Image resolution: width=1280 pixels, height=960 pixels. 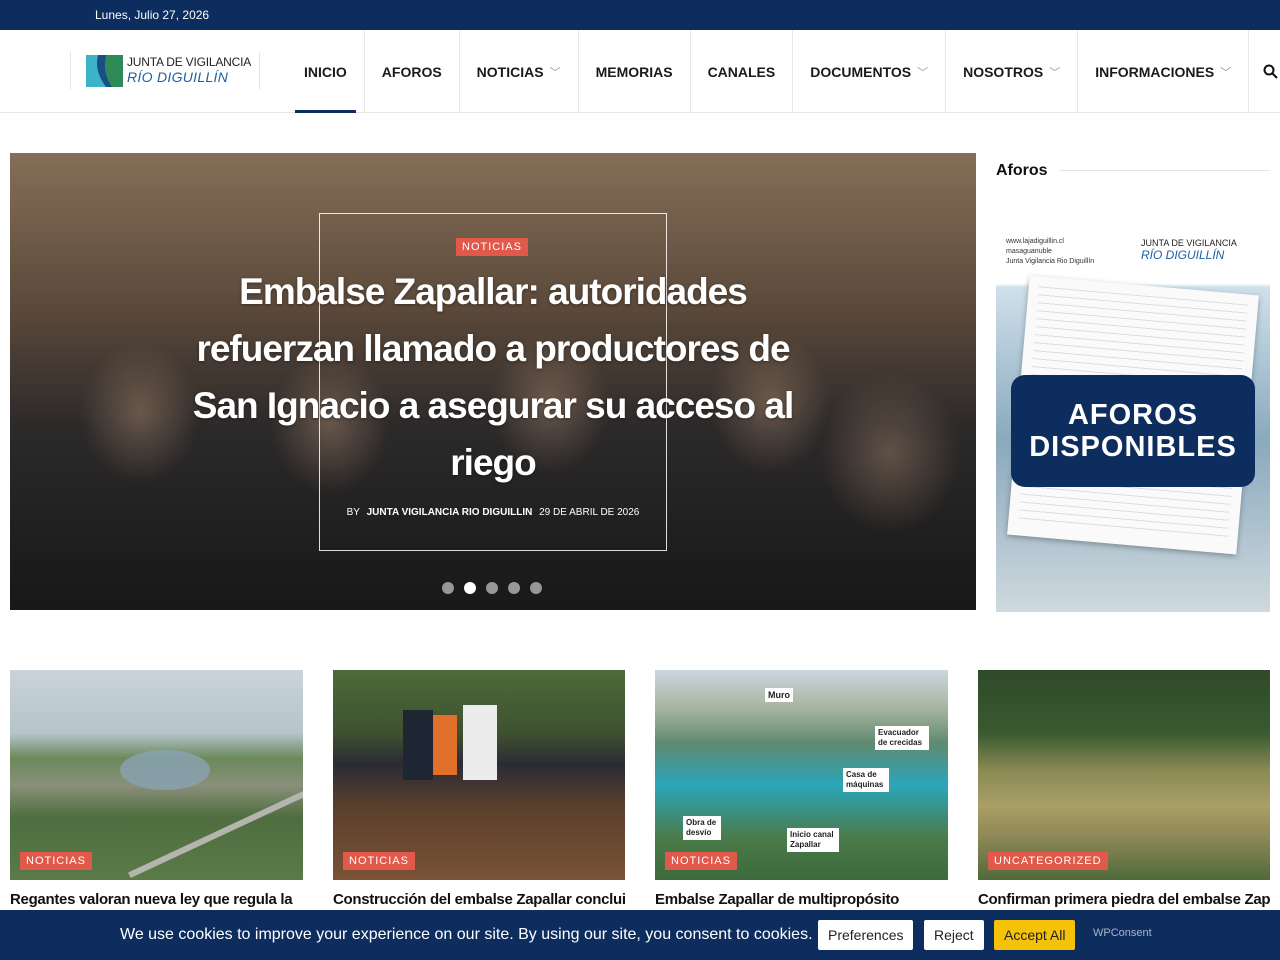 I want to click on nav-label: INICIO, so click(x=325, y=71).